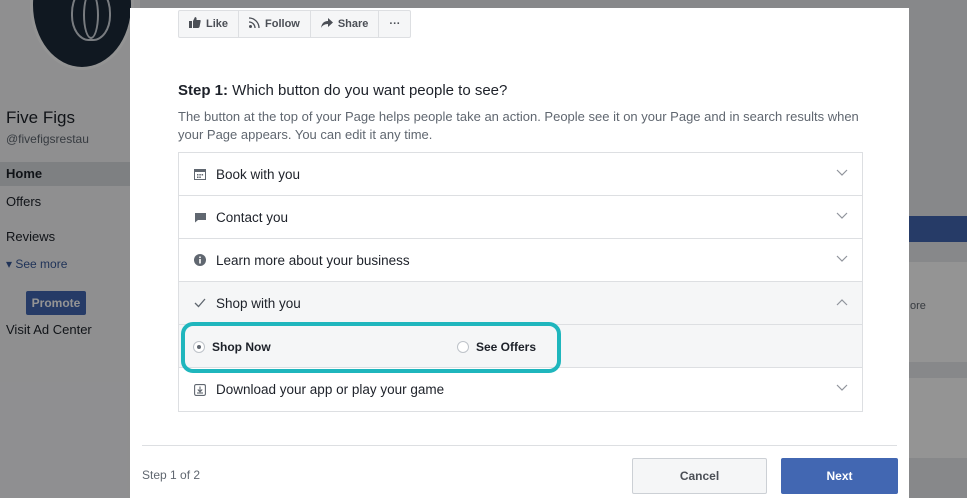 This screenshot has width=967, height=498. Describe the element at coordinates (520, 389) in the screenshot. I see `option-download-app: Download your app or play your game` at that location.